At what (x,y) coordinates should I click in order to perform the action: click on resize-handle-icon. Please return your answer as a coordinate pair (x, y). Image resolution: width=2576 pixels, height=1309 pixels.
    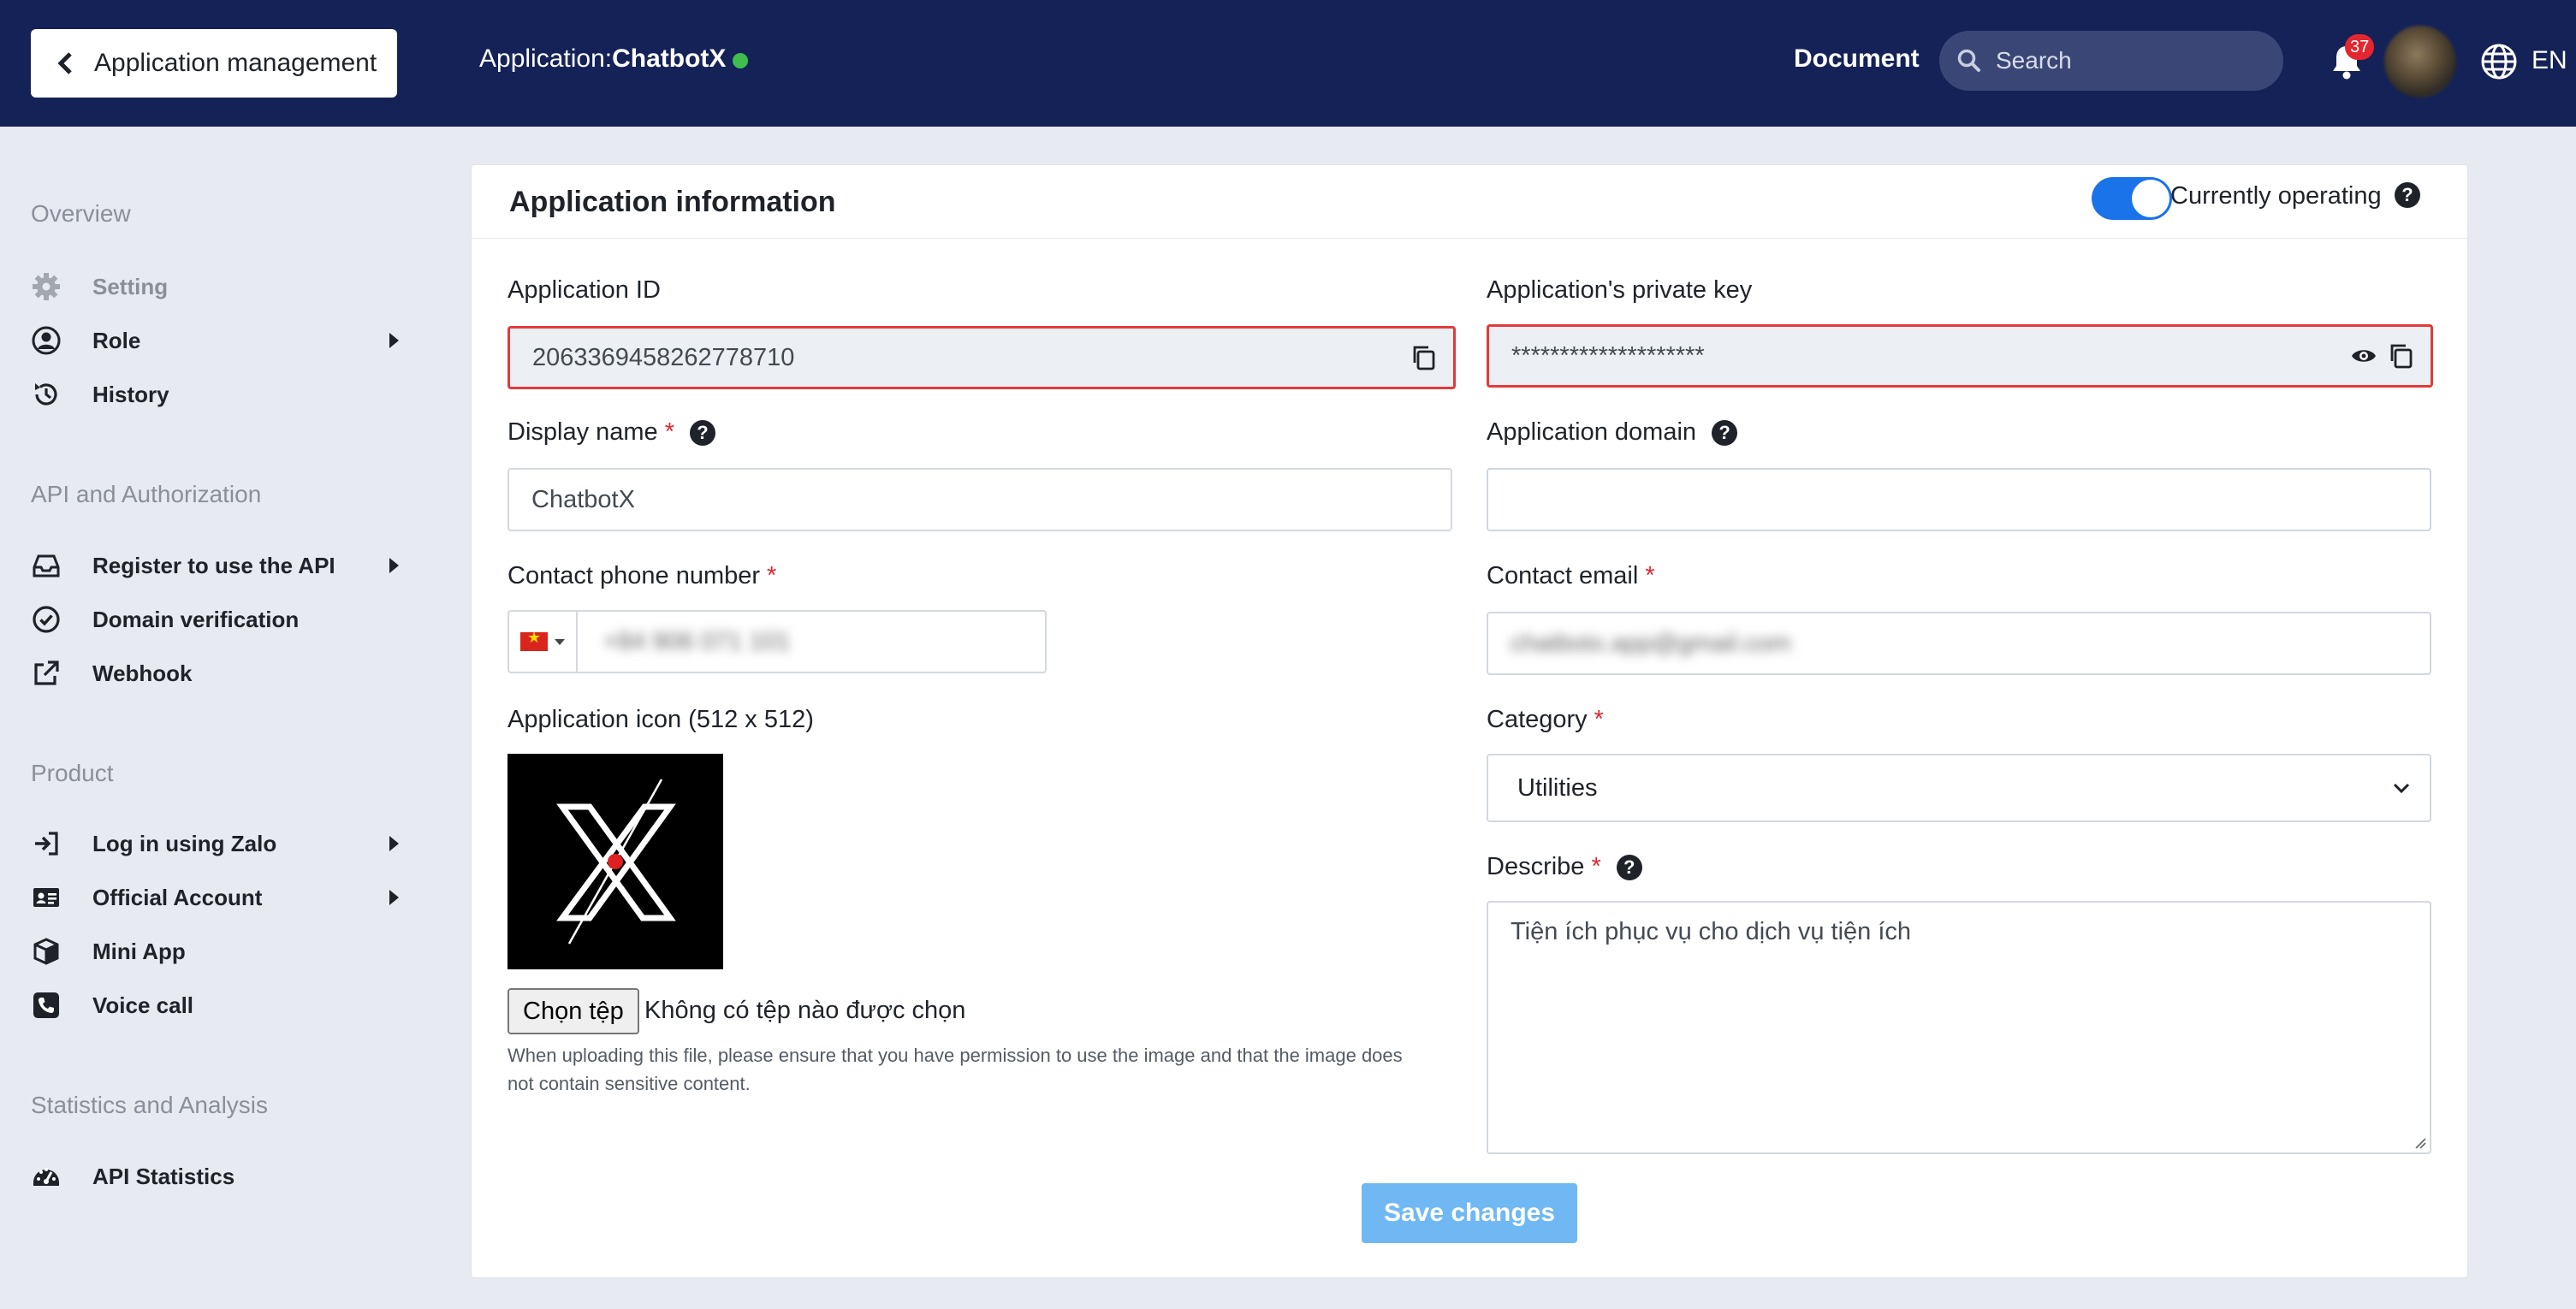
    Looking at the image, I should click on (2420, 1143).